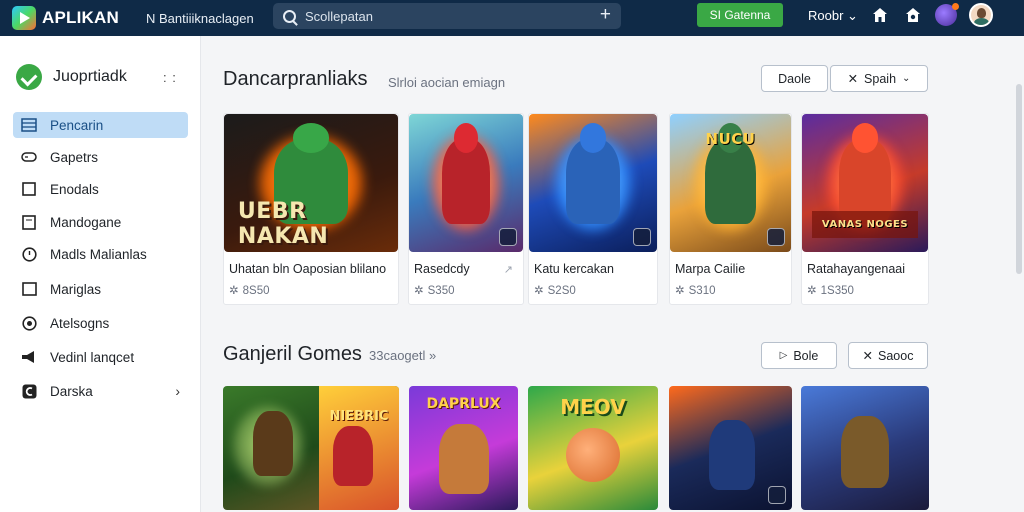 Image resolution: width=1024 pixels, height=512 pixels. Describe the element at coordinates (29, 125) in the screenshot. I see `library-icon` at that location.